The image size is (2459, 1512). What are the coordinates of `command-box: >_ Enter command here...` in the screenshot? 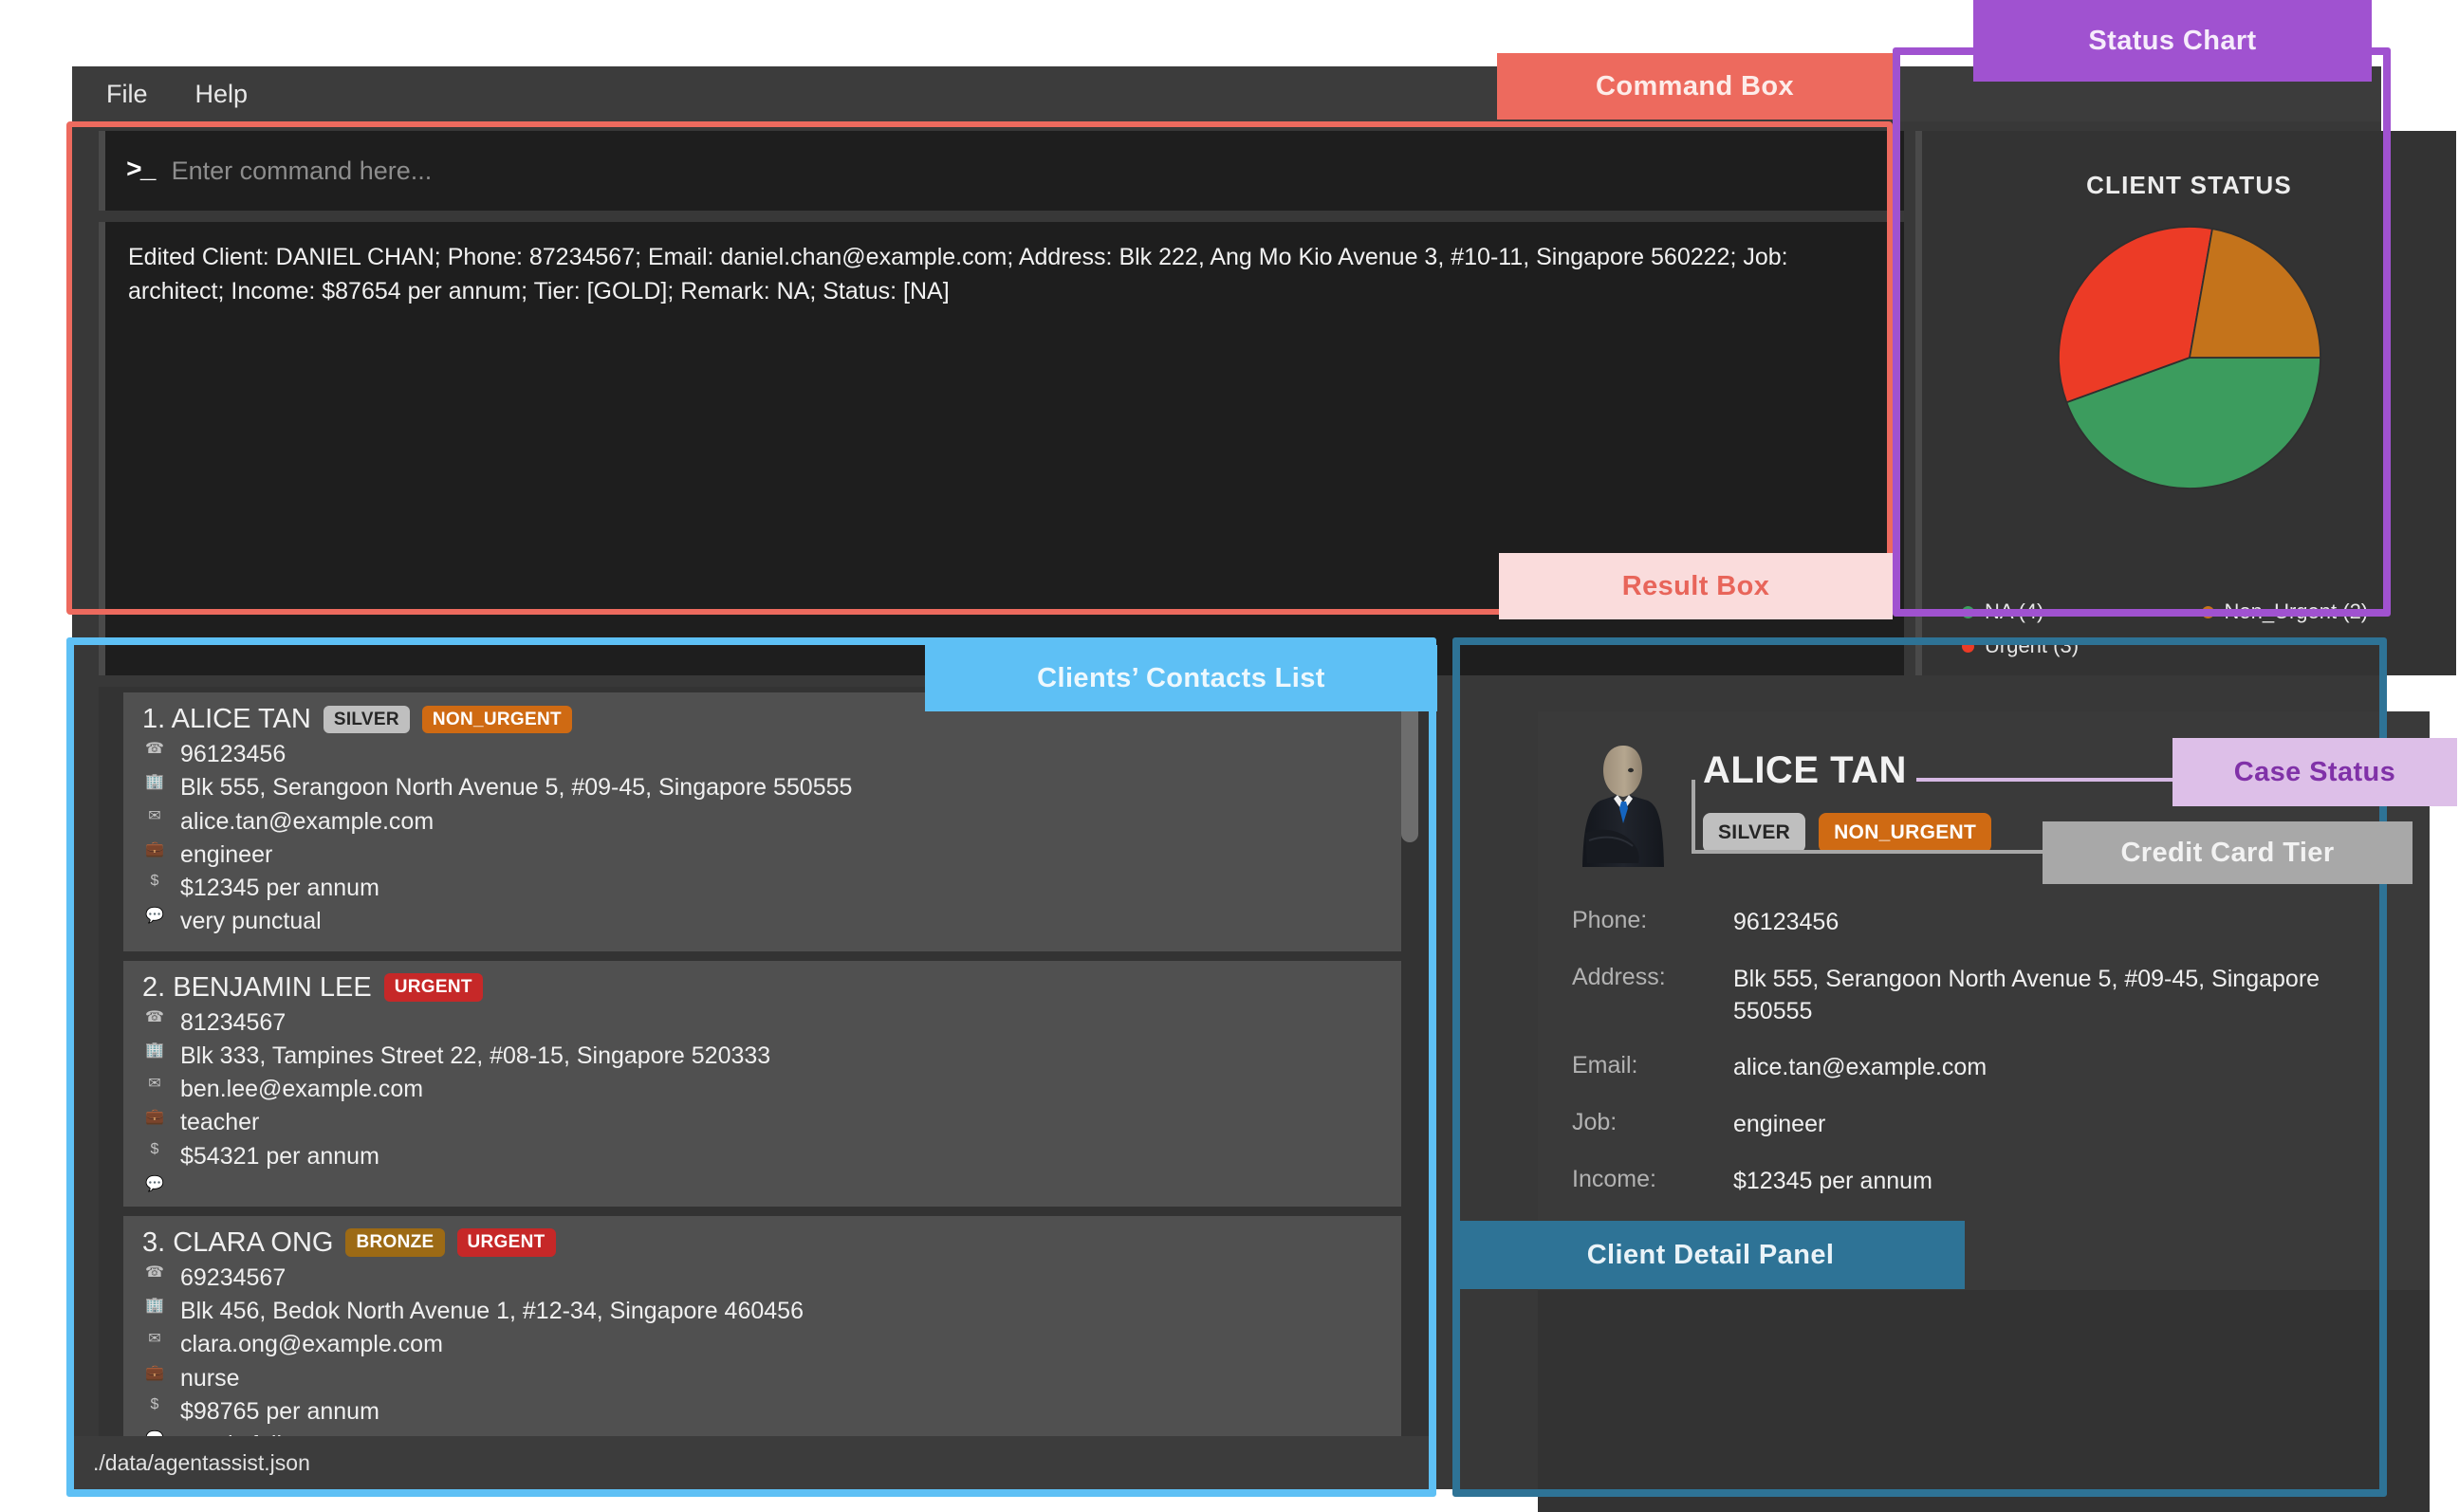 It's located at (1002, 171).